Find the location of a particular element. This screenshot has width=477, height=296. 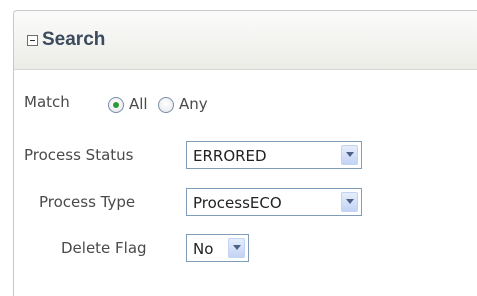

match-label: Match is located at coordinates (47, 102).